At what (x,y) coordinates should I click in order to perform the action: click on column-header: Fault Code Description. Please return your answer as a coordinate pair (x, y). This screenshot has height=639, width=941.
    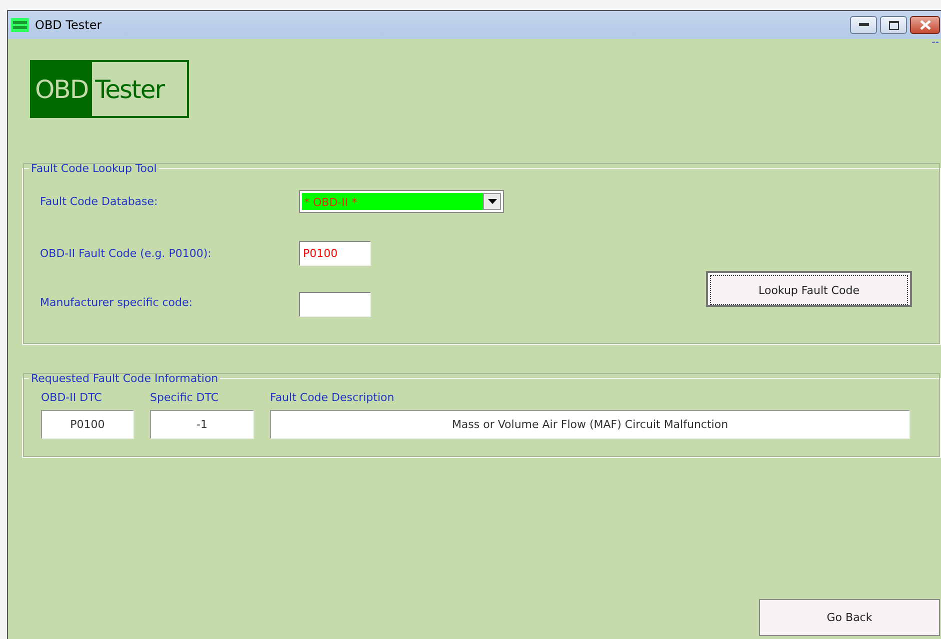
    Looking at the image, I should click on (333, 397).